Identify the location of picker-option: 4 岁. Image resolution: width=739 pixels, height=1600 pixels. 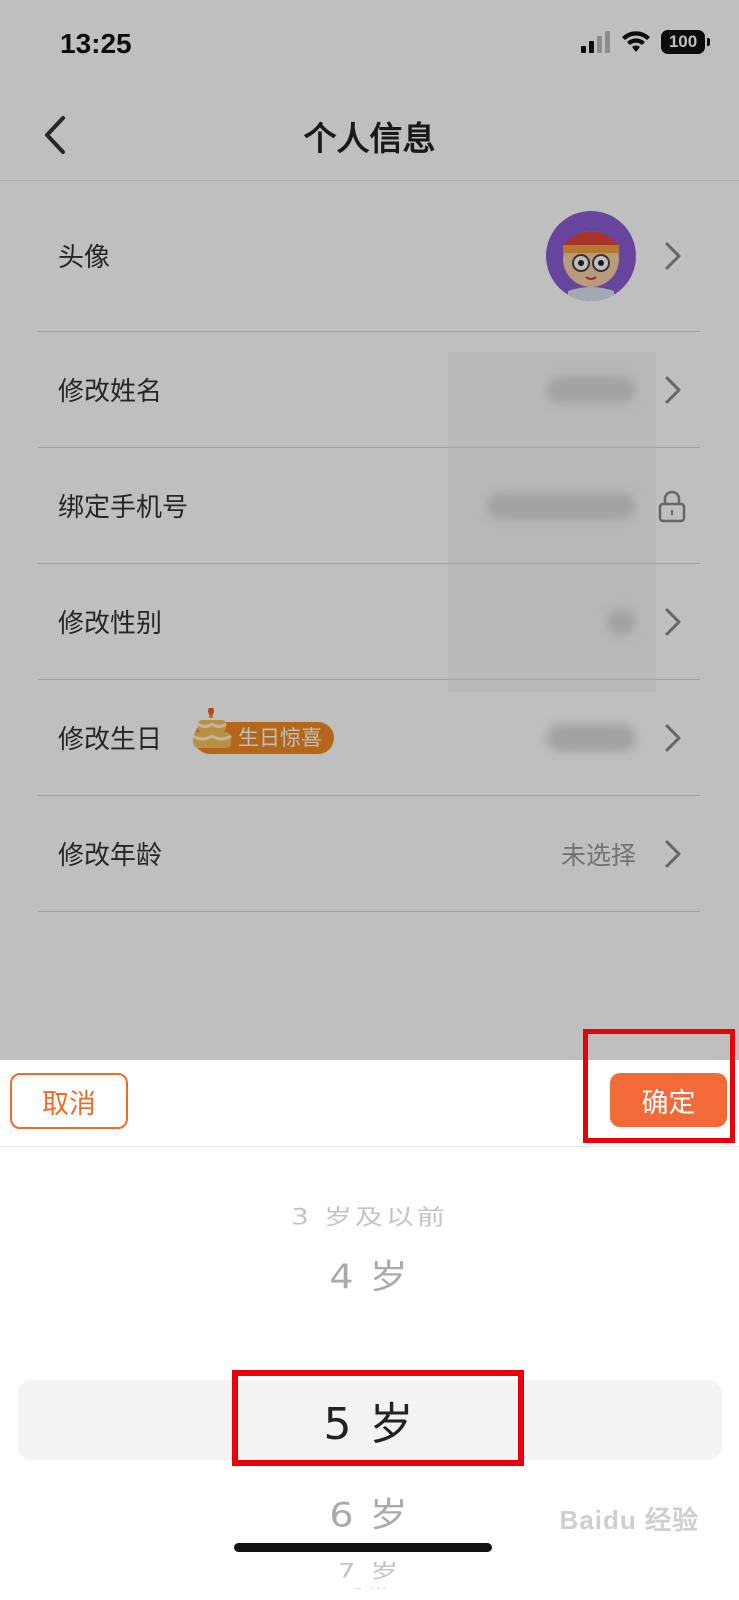
(369, 1274).